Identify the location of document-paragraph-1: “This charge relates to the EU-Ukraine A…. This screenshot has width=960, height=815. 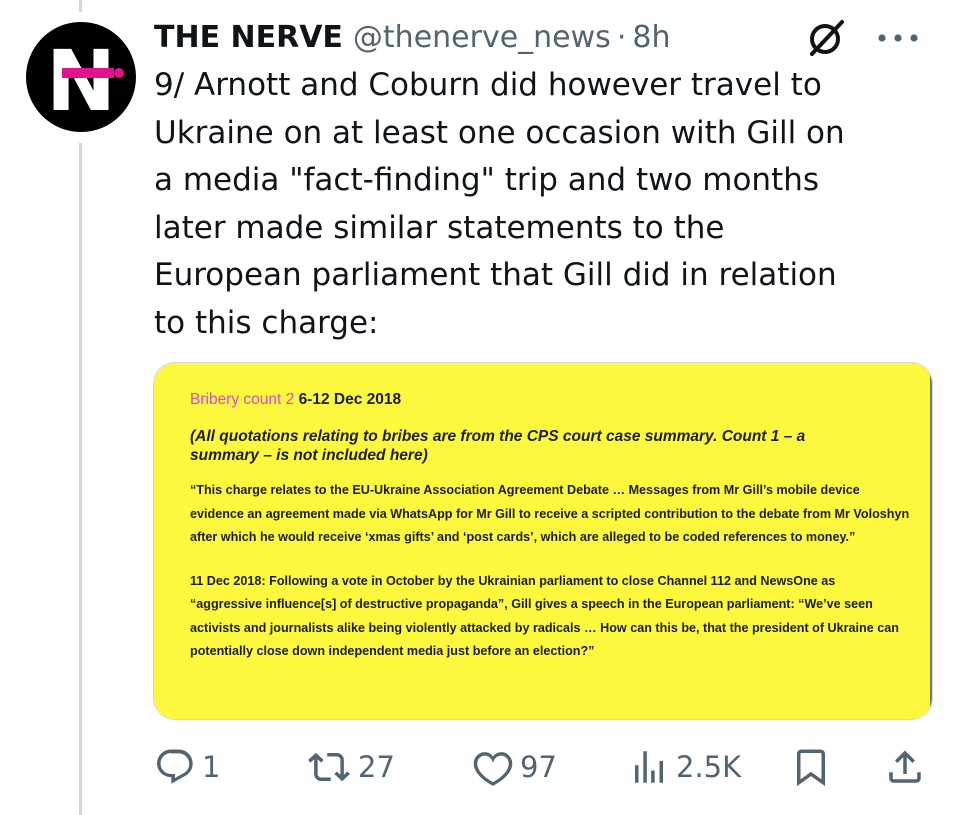
(550, 513).